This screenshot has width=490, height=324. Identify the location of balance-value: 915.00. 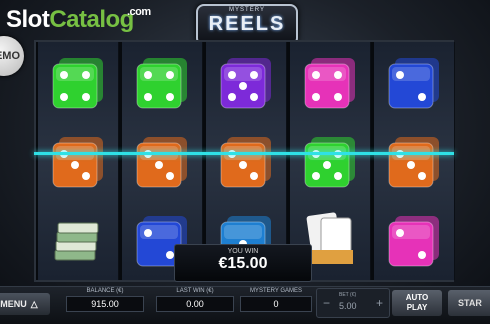
(105, 304).